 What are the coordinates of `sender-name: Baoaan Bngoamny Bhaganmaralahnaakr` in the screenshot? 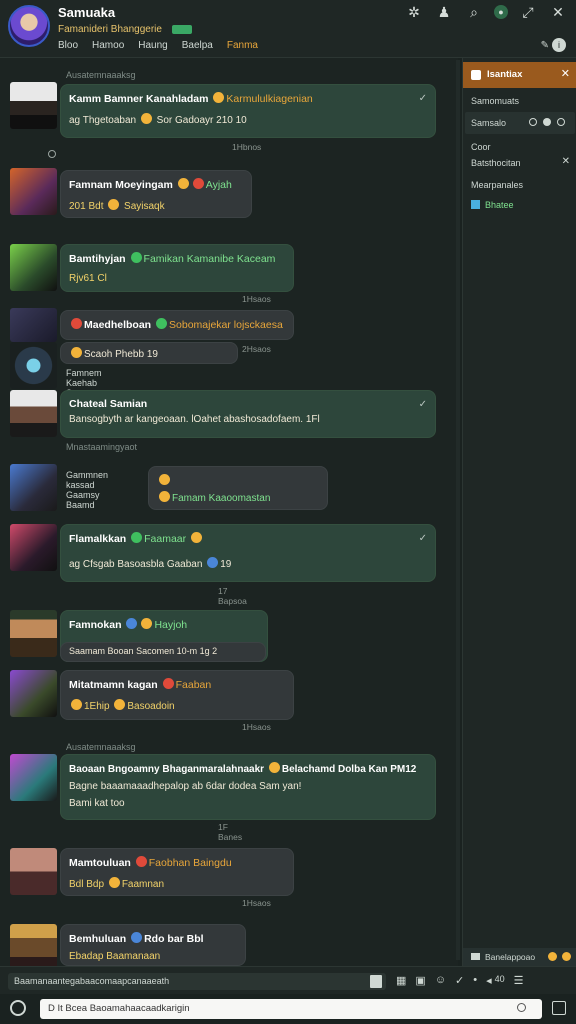 It's located at (166, 769).